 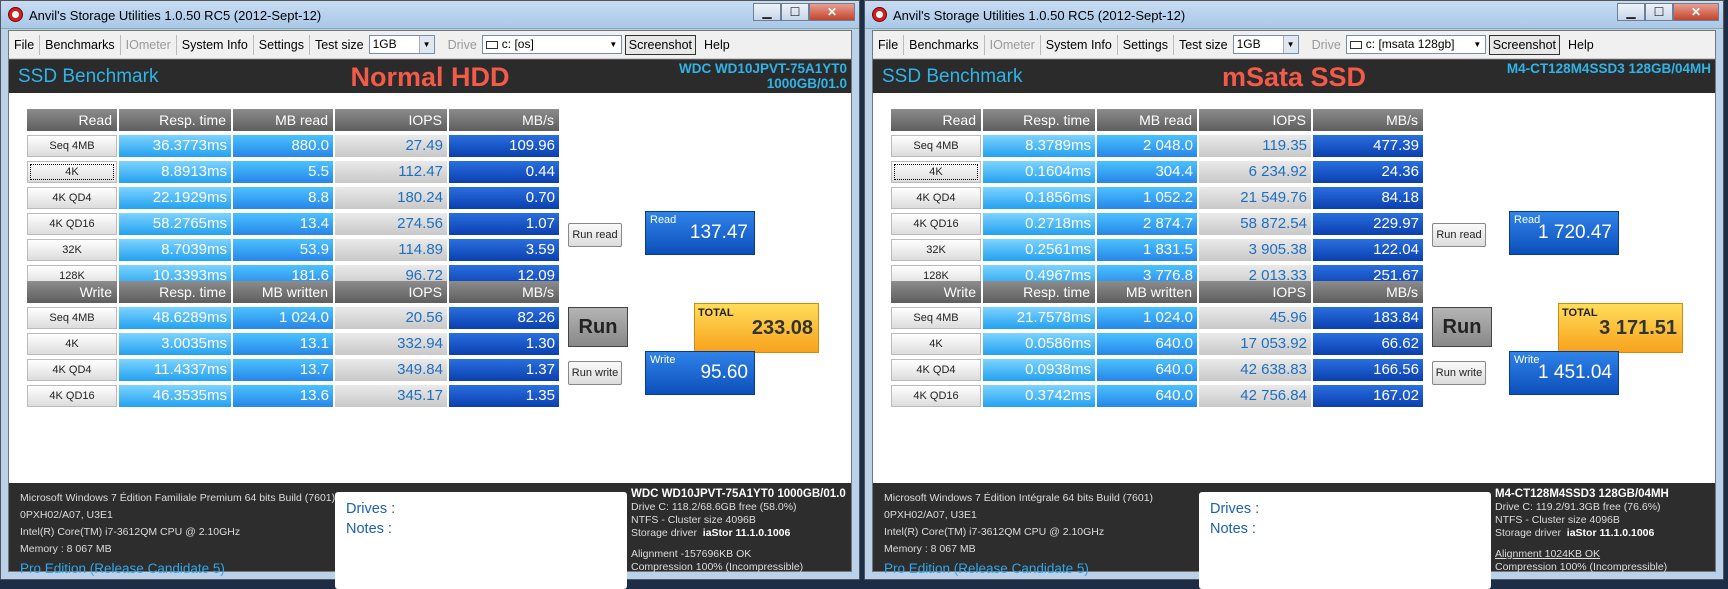 What do you see at coordinates (1255, 396) in the screenshot?
I see `write-cell: 42 756.84` at bounding box center [1255, 396].